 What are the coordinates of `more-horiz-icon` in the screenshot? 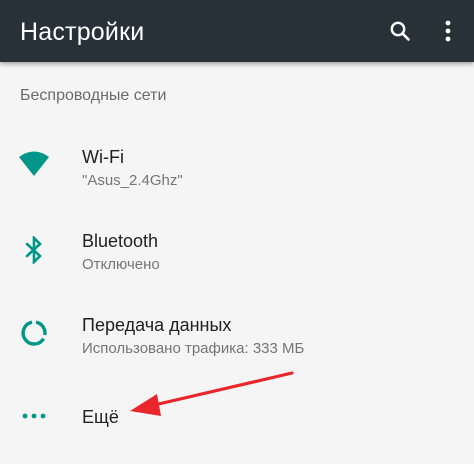 It's located at (34, 416).